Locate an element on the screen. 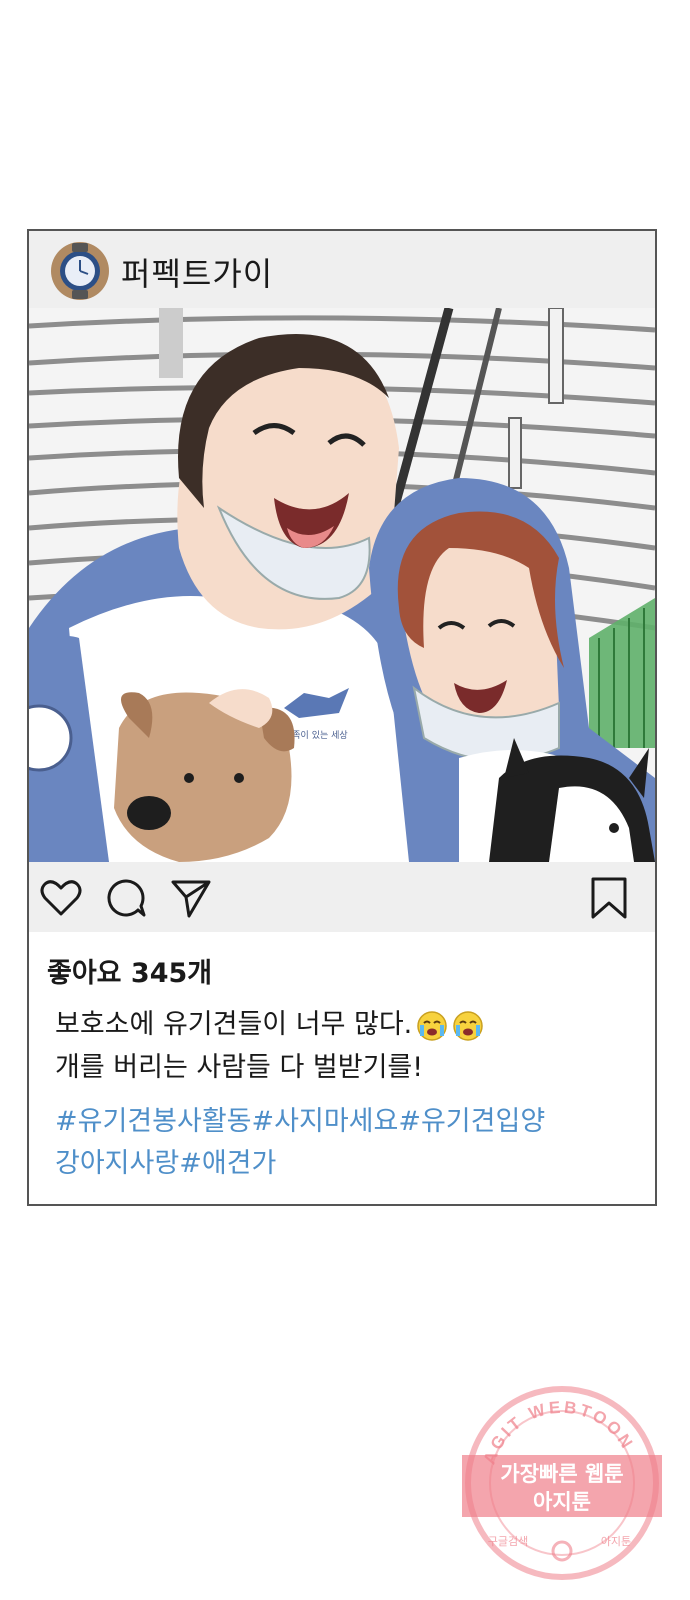 This screenshot has height=1600, width=690. agit-webtoon-watermark: AGIT WEBTOON 가장빠른 웹툰 아지툰 구글검색 아지툰 is located at coordinates (562, 1483).